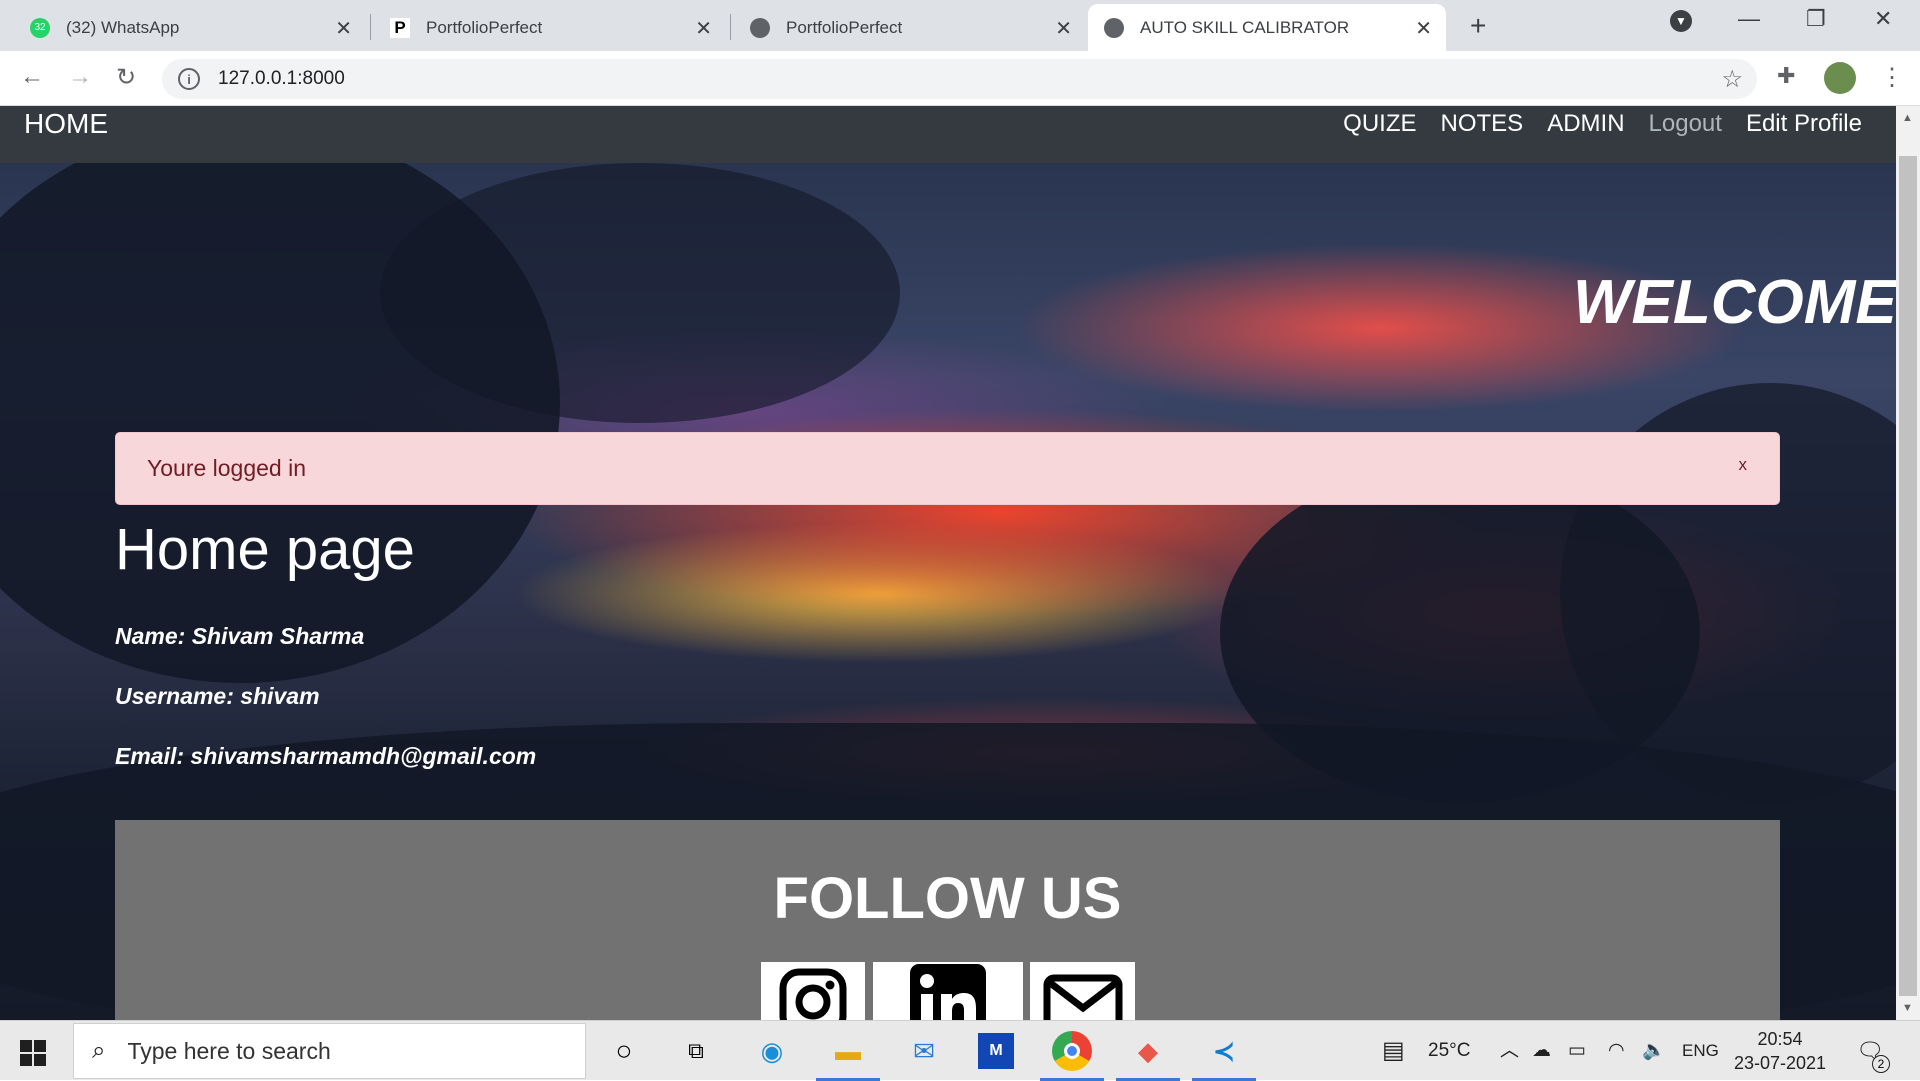 The width and height of the screenshot is (1920, 1081). I want to click on linkedin-icon, so click(948, 991).